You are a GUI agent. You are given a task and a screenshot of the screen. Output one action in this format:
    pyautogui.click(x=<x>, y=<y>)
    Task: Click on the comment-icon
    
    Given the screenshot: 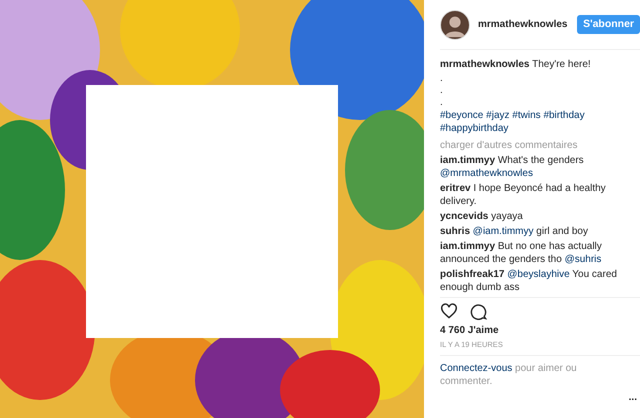 What is the action you would take?
    pyautogui.click(x=478, y=311)
    